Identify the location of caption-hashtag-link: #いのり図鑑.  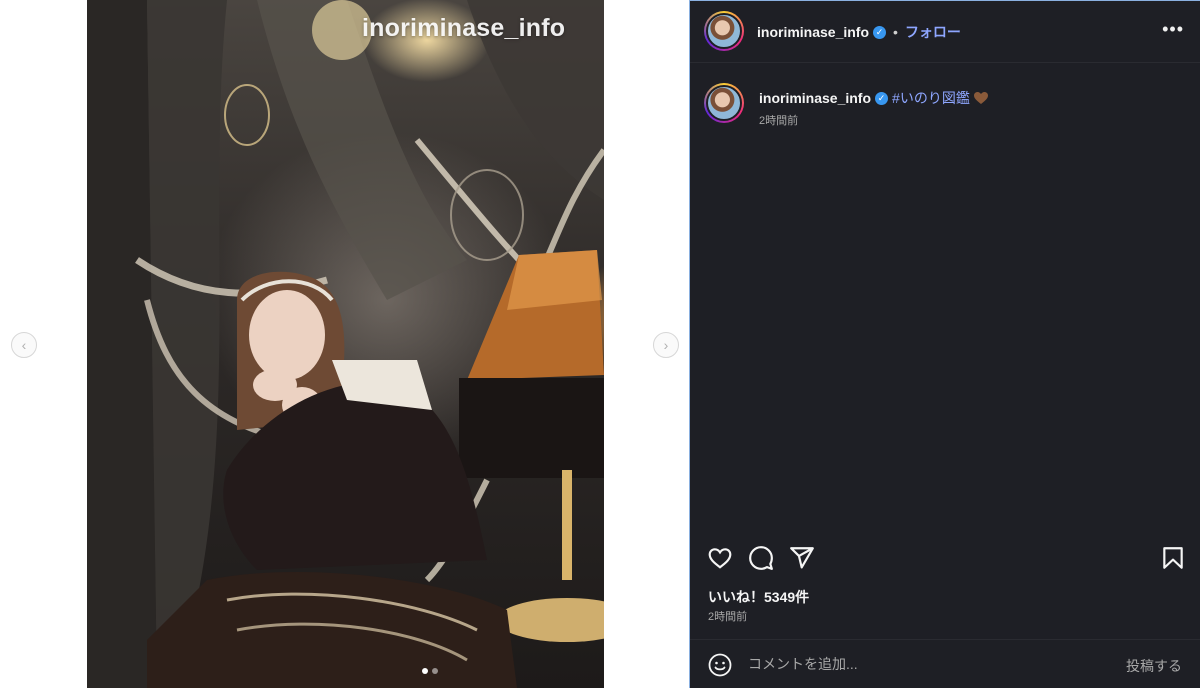
(931, 98).